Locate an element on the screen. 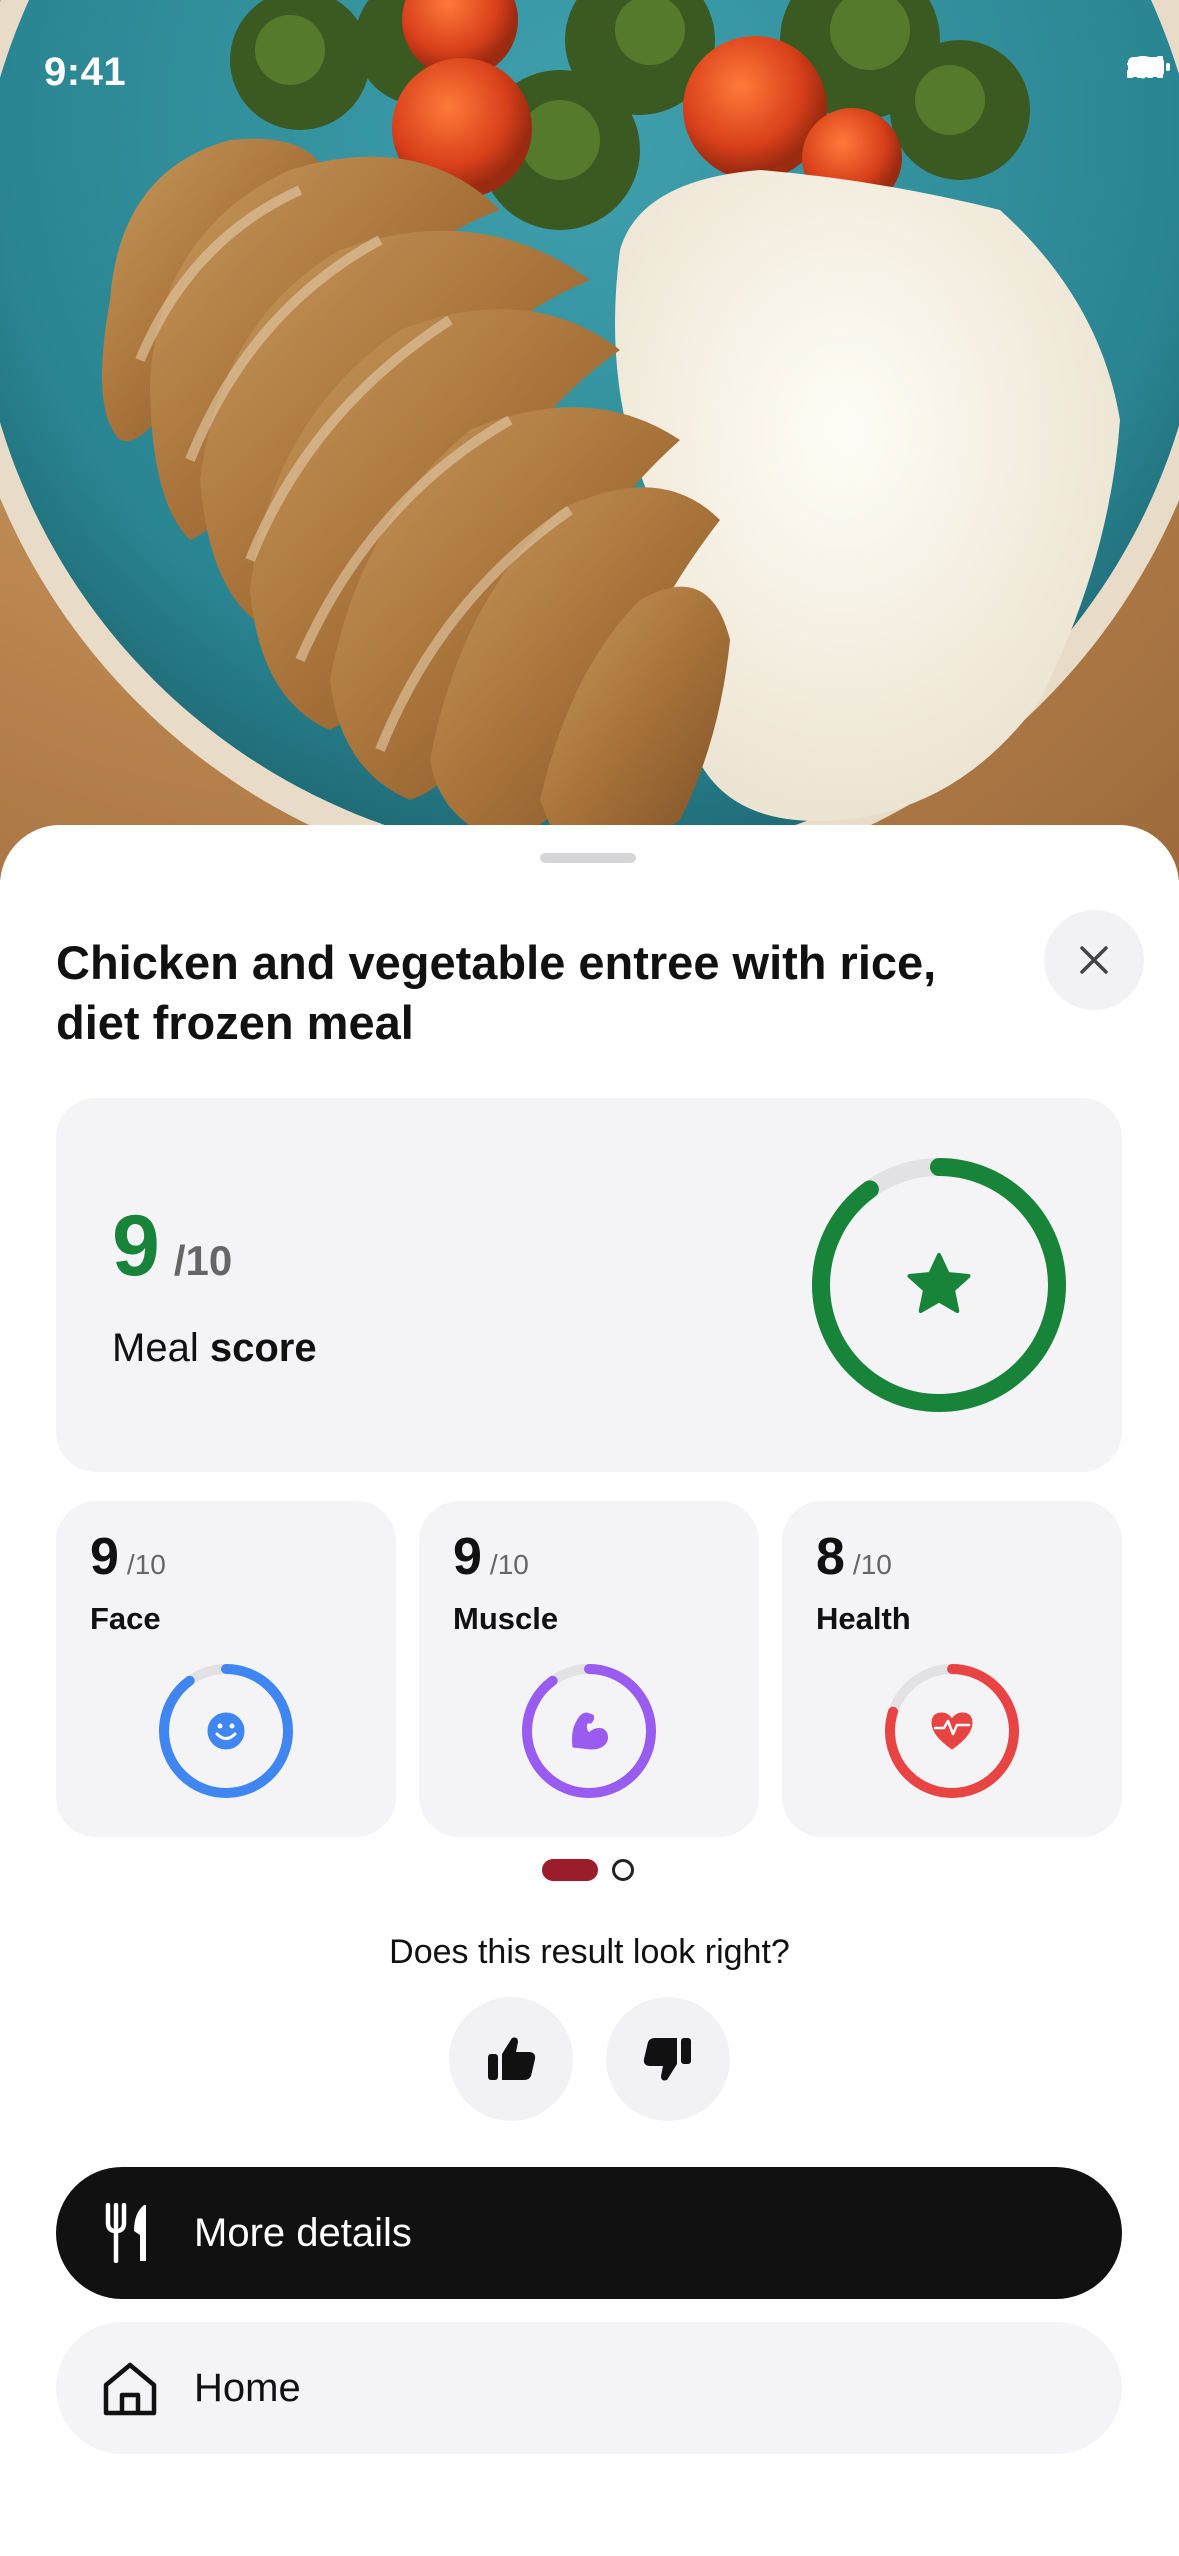  meal-score-label: Meal score is located at coordinates (214, 1348).